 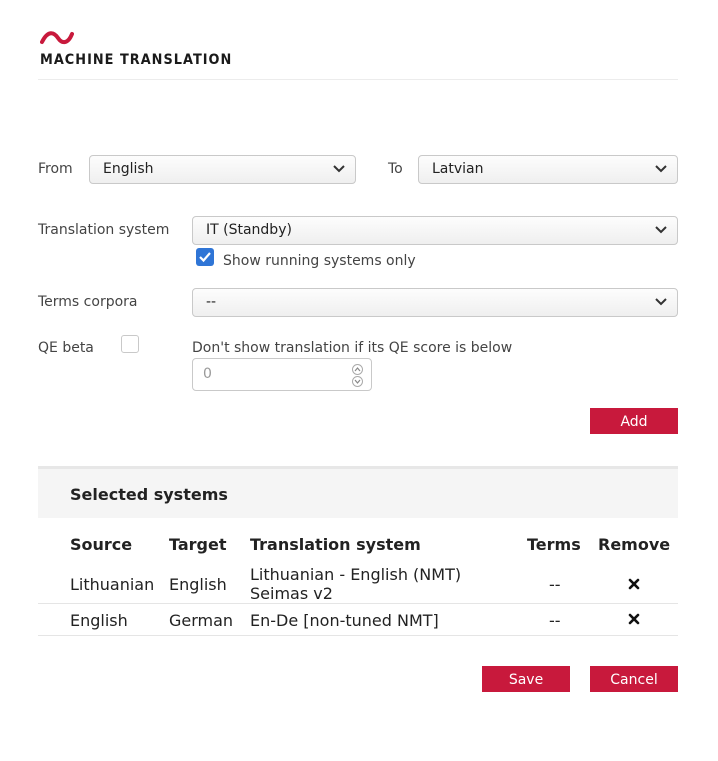 I want to click on save-button: Save, so click(x=526, y=679).